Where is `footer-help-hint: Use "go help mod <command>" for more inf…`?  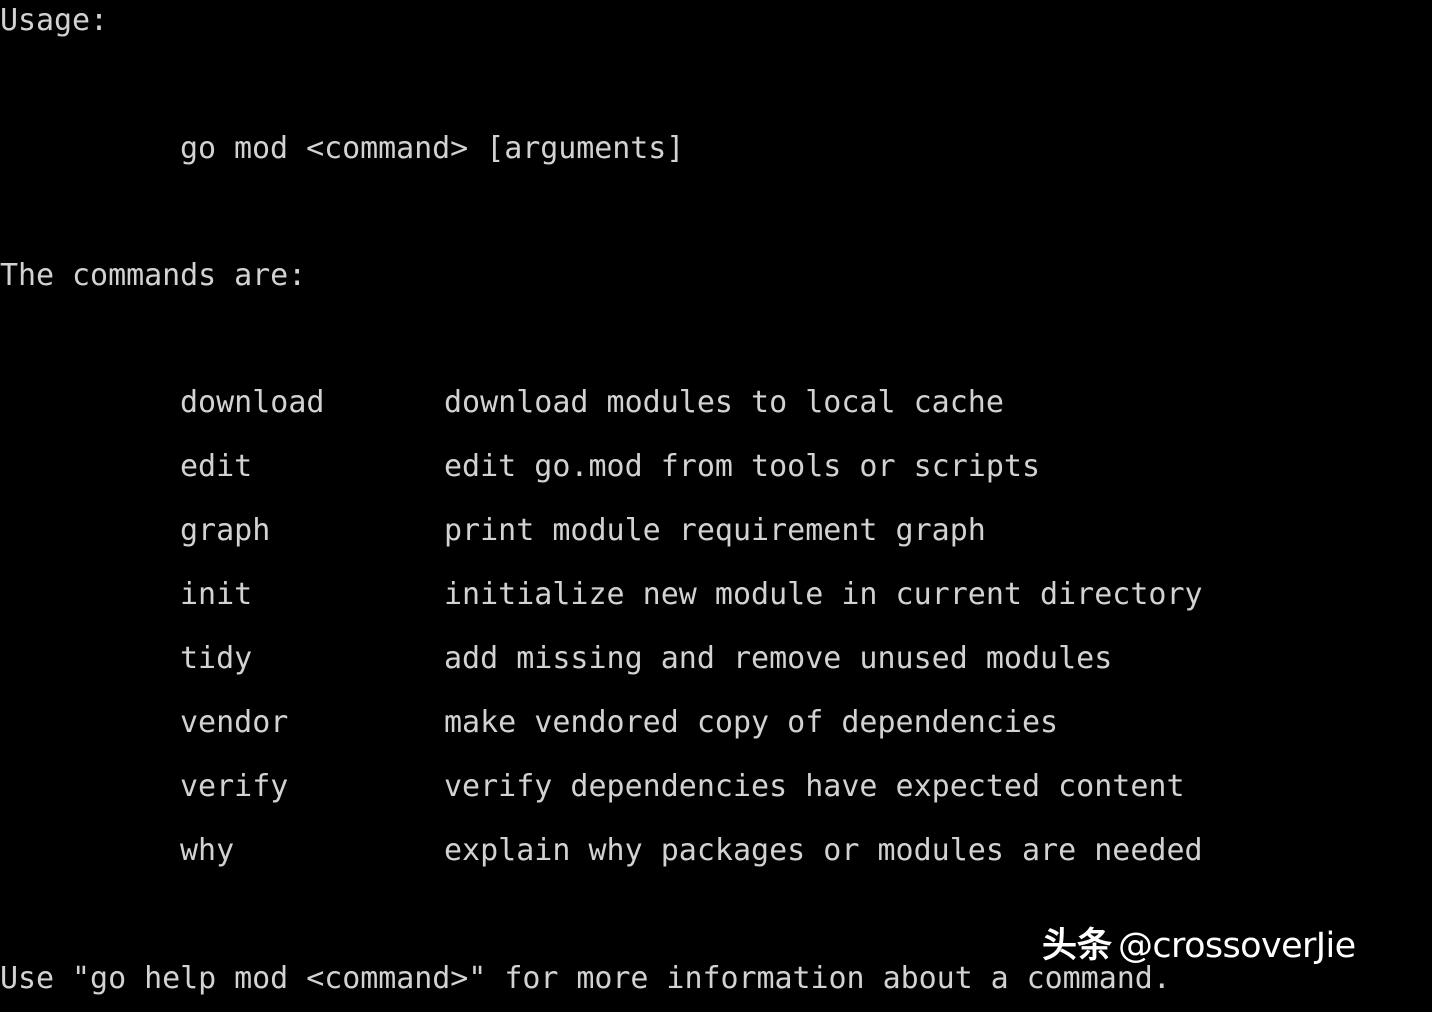 footer-help-hint: Use "go help mod <command>" for more inf… is located at coordinates (585, 978).